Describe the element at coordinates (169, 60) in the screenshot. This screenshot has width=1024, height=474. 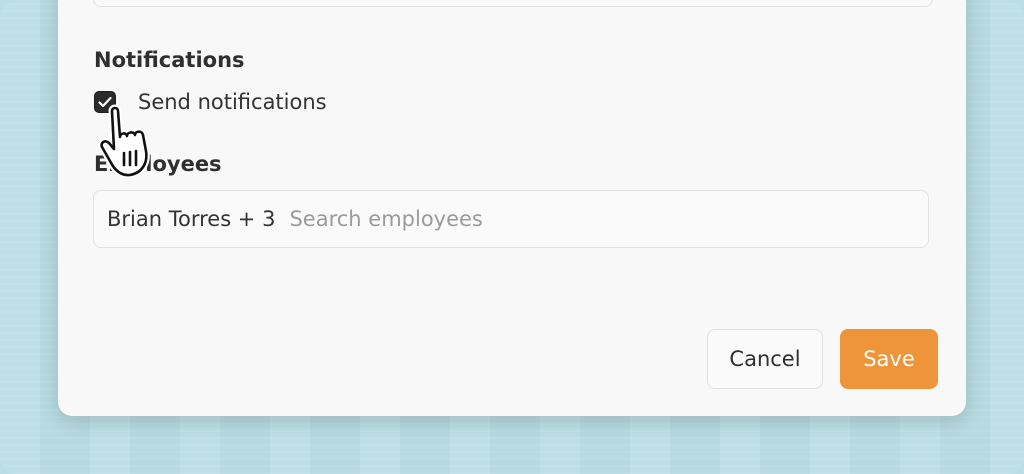
I see `notifications-heading: Notifications` at that location.